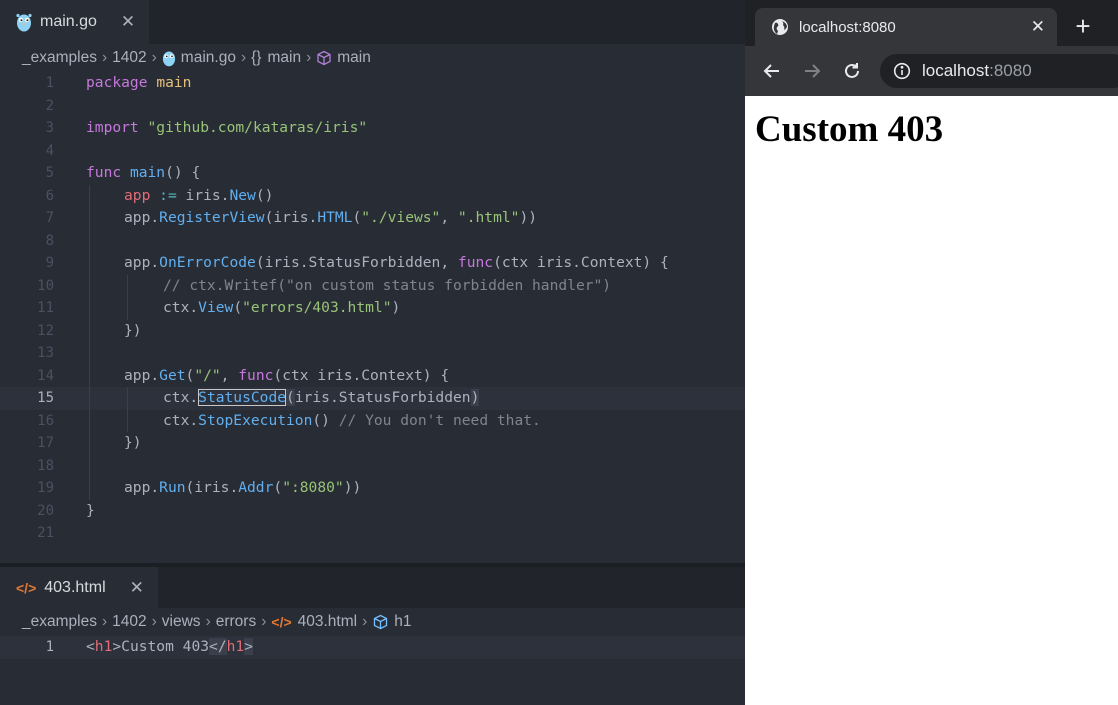  I want to click on breadcrumb-item: 403.html, so click(327, 622).